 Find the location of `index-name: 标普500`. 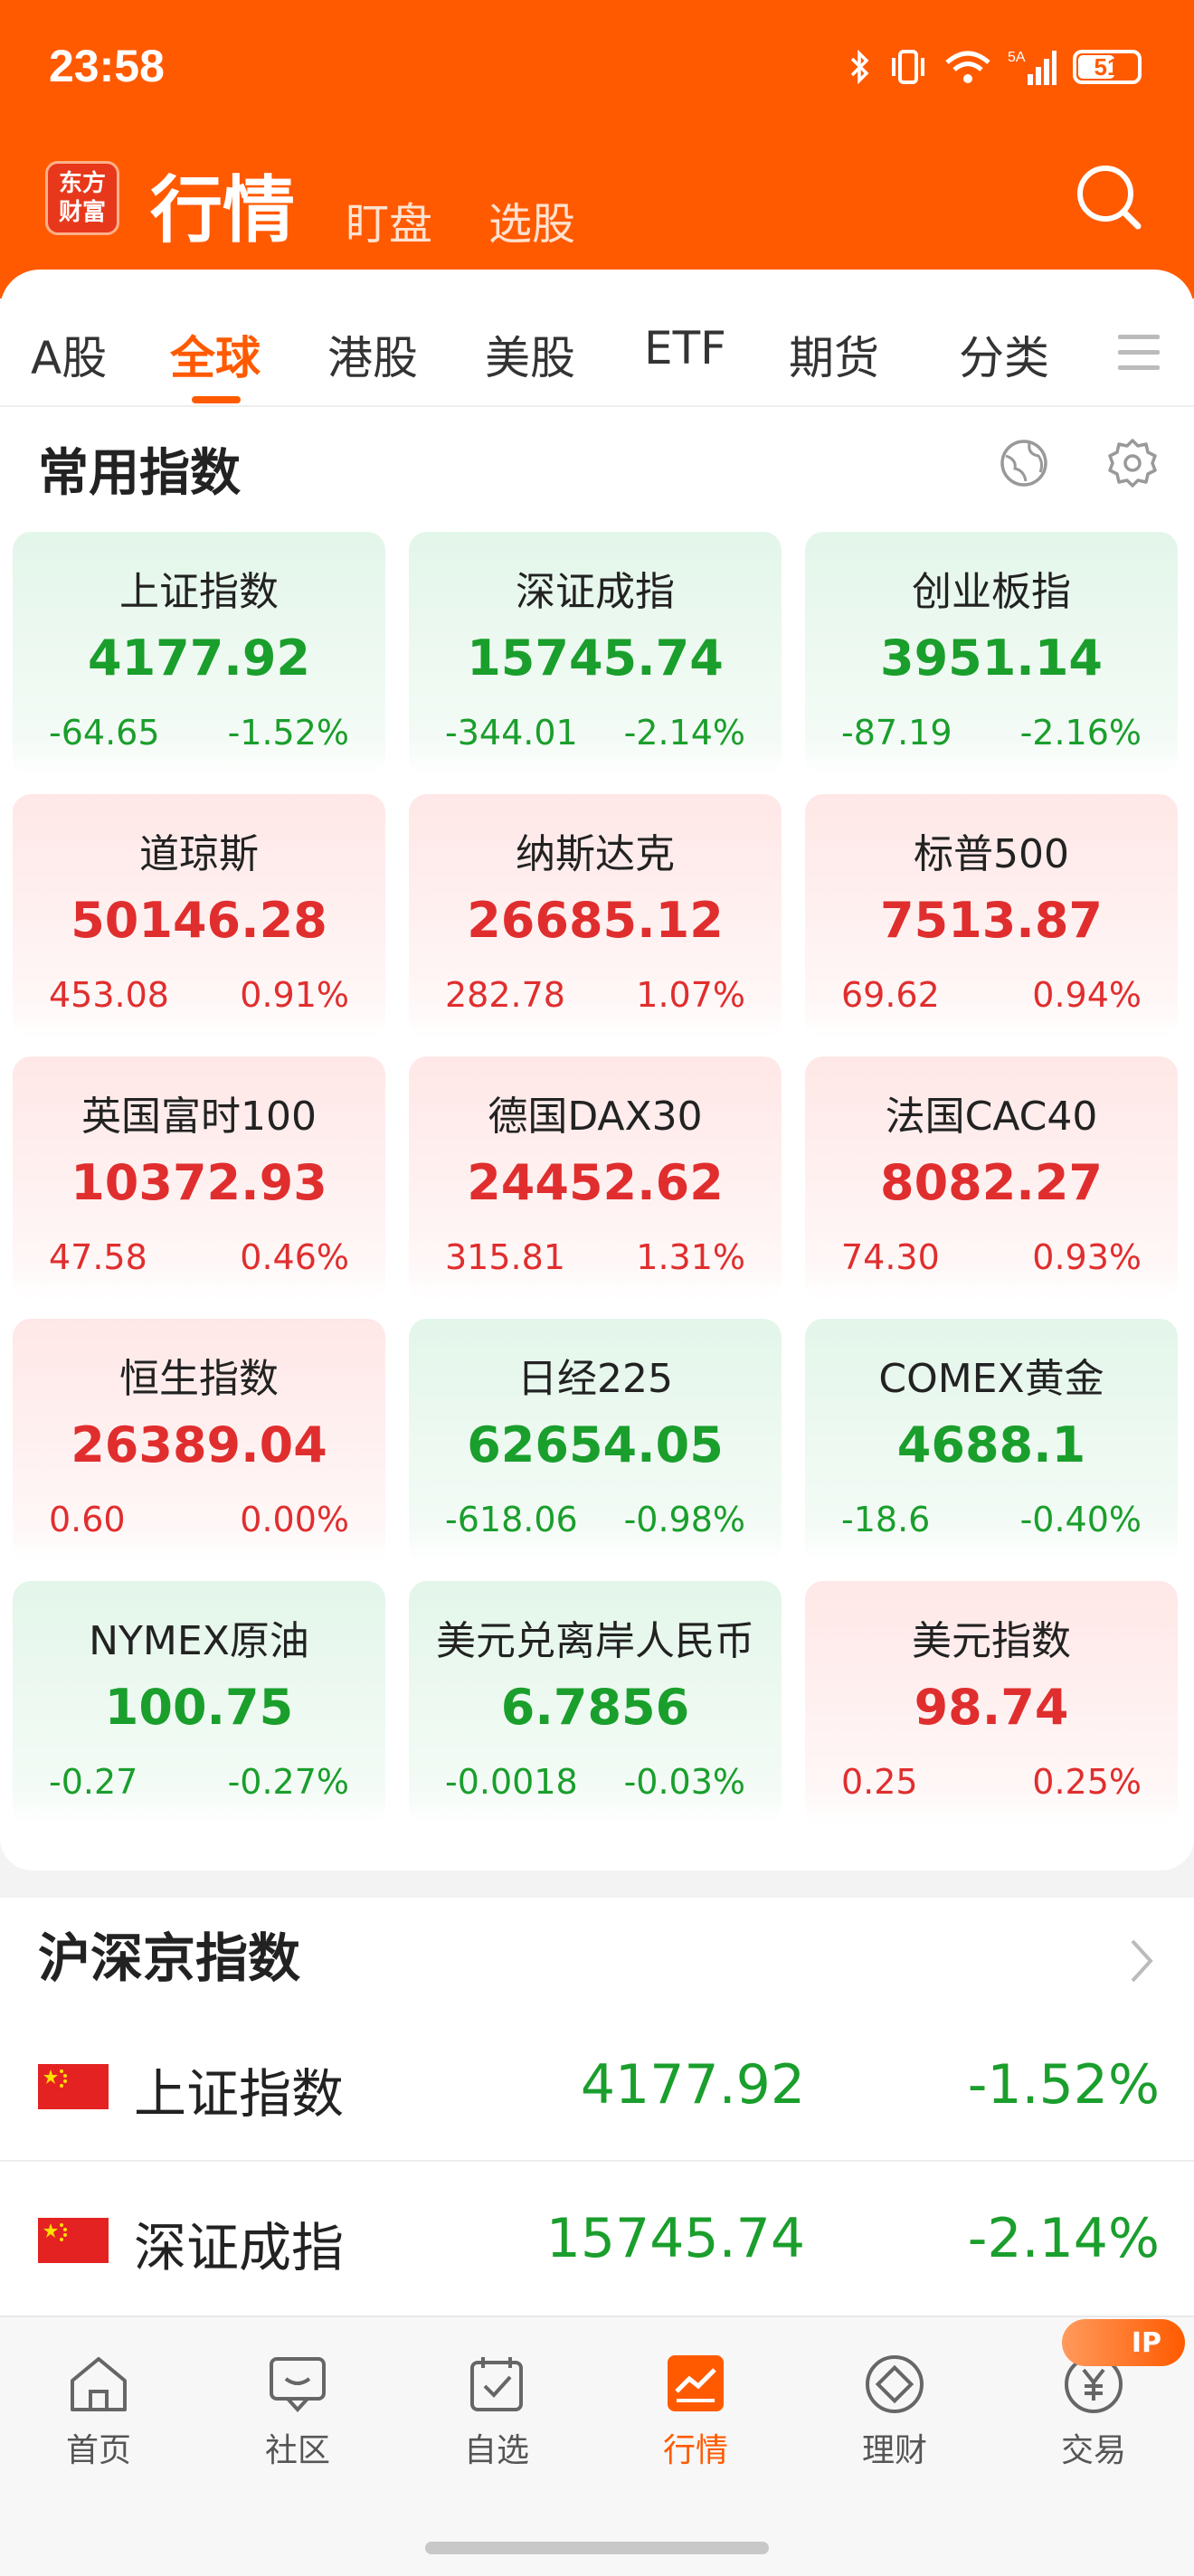

index-name: 标普500 is located at coordinates (991, 854).